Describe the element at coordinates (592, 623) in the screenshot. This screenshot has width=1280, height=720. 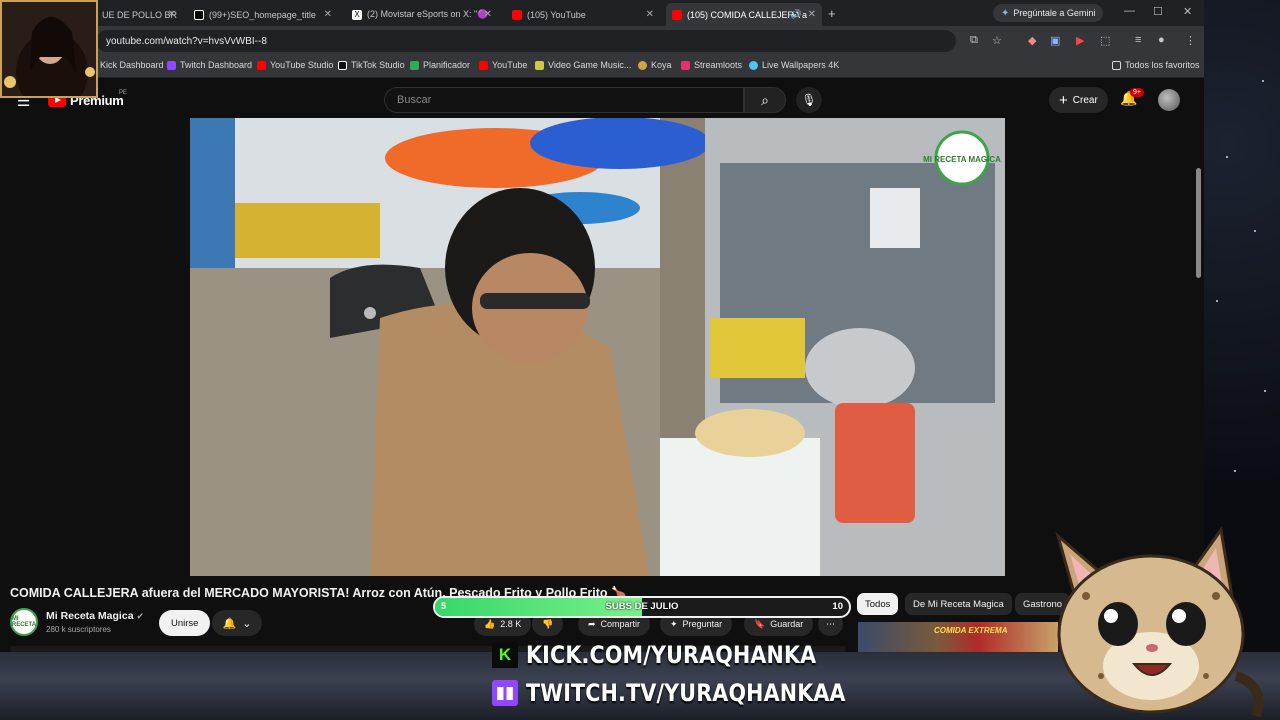
I see `share-icon: ➦` at that location.